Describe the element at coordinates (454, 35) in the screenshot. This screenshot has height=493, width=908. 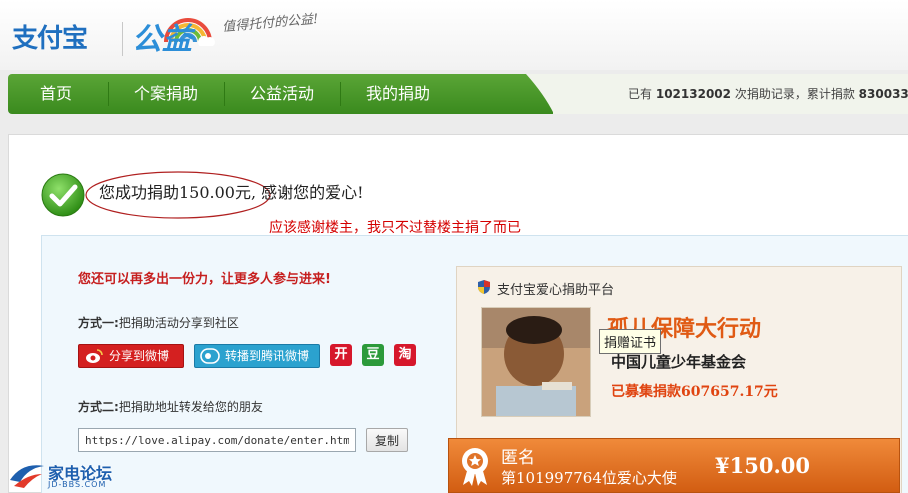
I see `header: 支付宝 公益 值得托付的公益!` at that location.